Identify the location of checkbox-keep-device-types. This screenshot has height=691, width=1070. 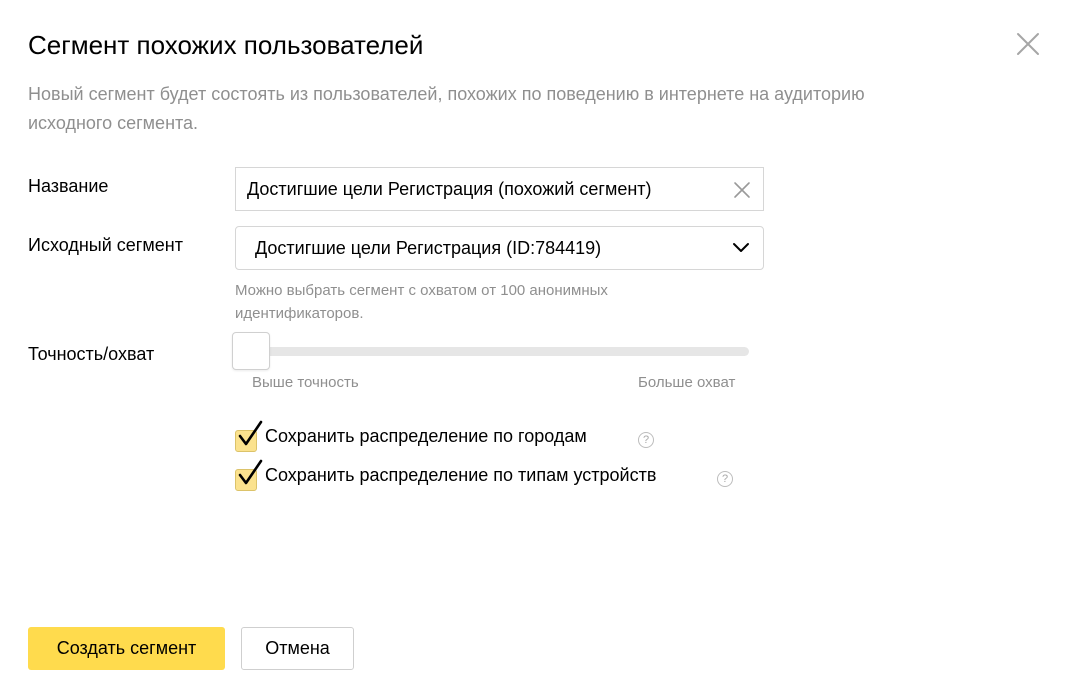
(249, 475).